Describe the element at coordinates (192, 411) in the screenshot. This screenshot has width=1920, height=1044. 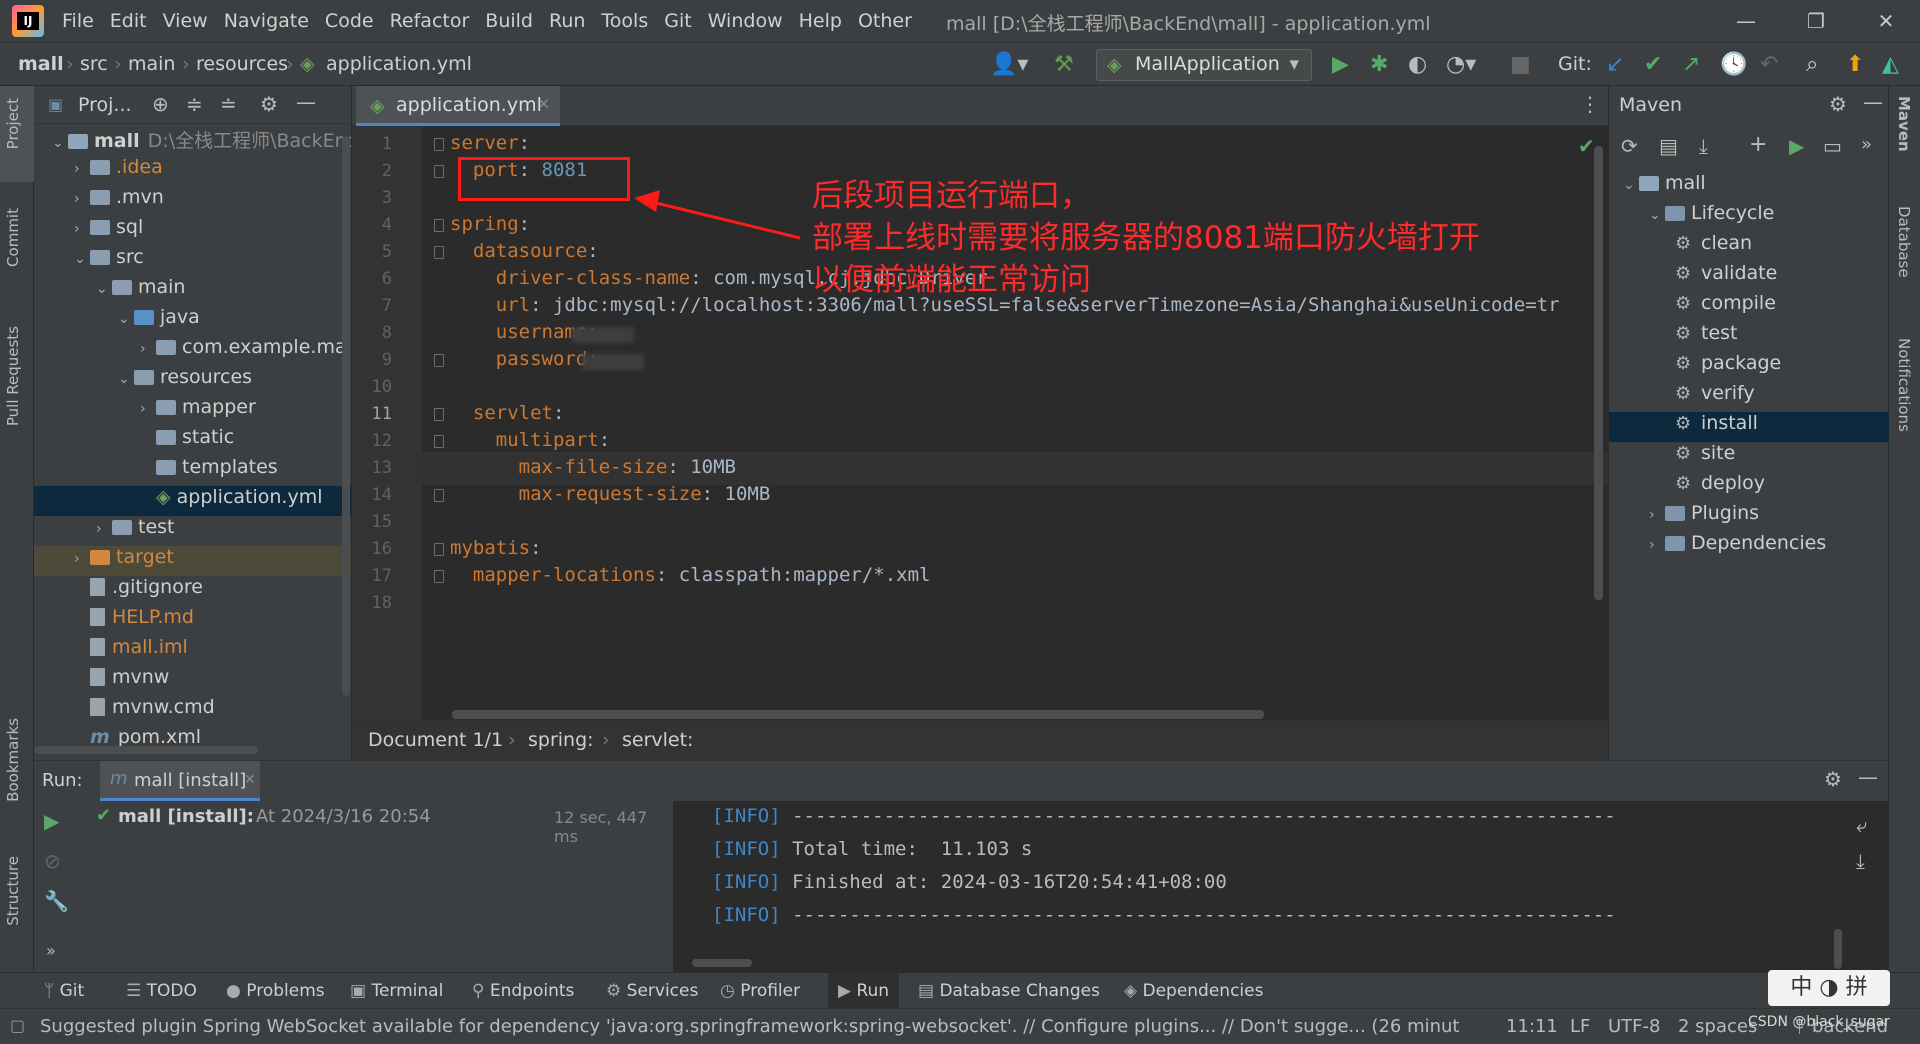
I see `project-tree-item: › mapper` at that location.